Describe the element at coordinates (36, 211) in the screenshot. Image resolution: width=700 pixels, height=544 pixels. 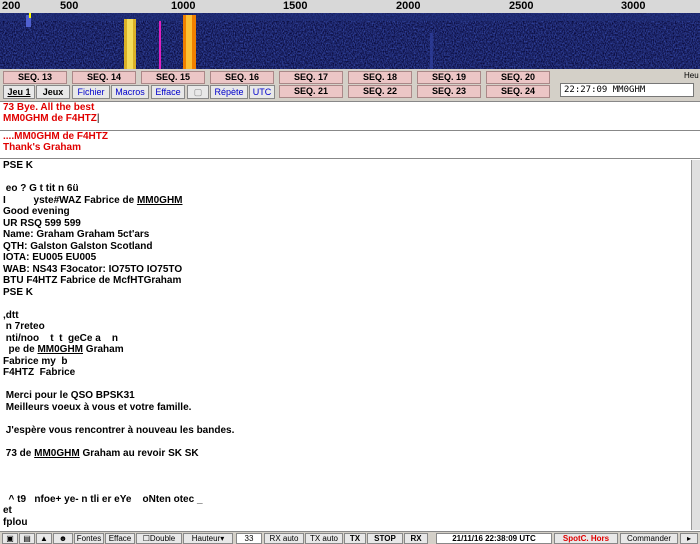
I see `rx-line: Good evening` at that location.